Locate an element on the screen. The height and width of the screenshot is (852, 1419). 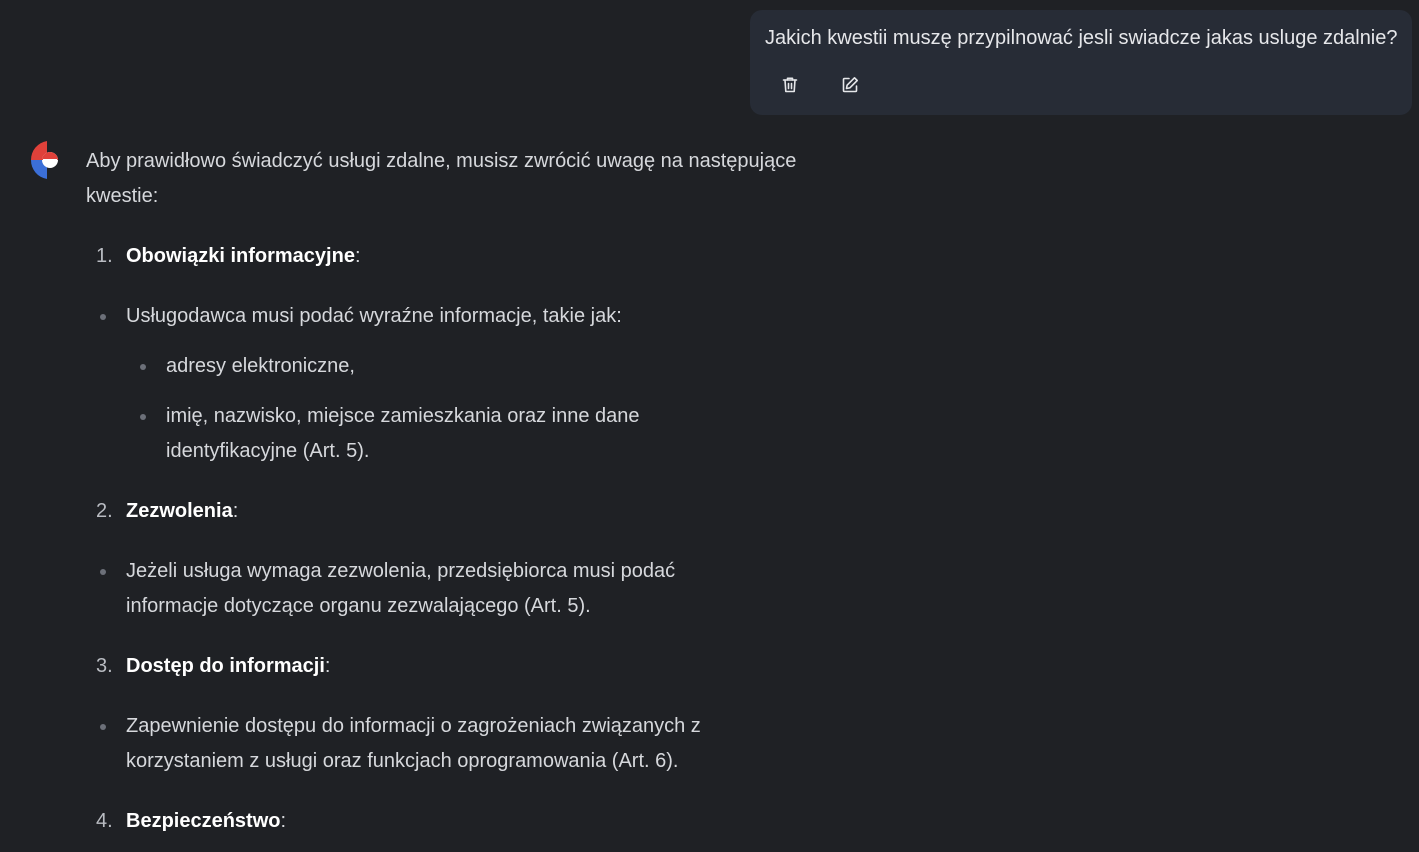
assistant-avatar is located at coordinates (45, 160).